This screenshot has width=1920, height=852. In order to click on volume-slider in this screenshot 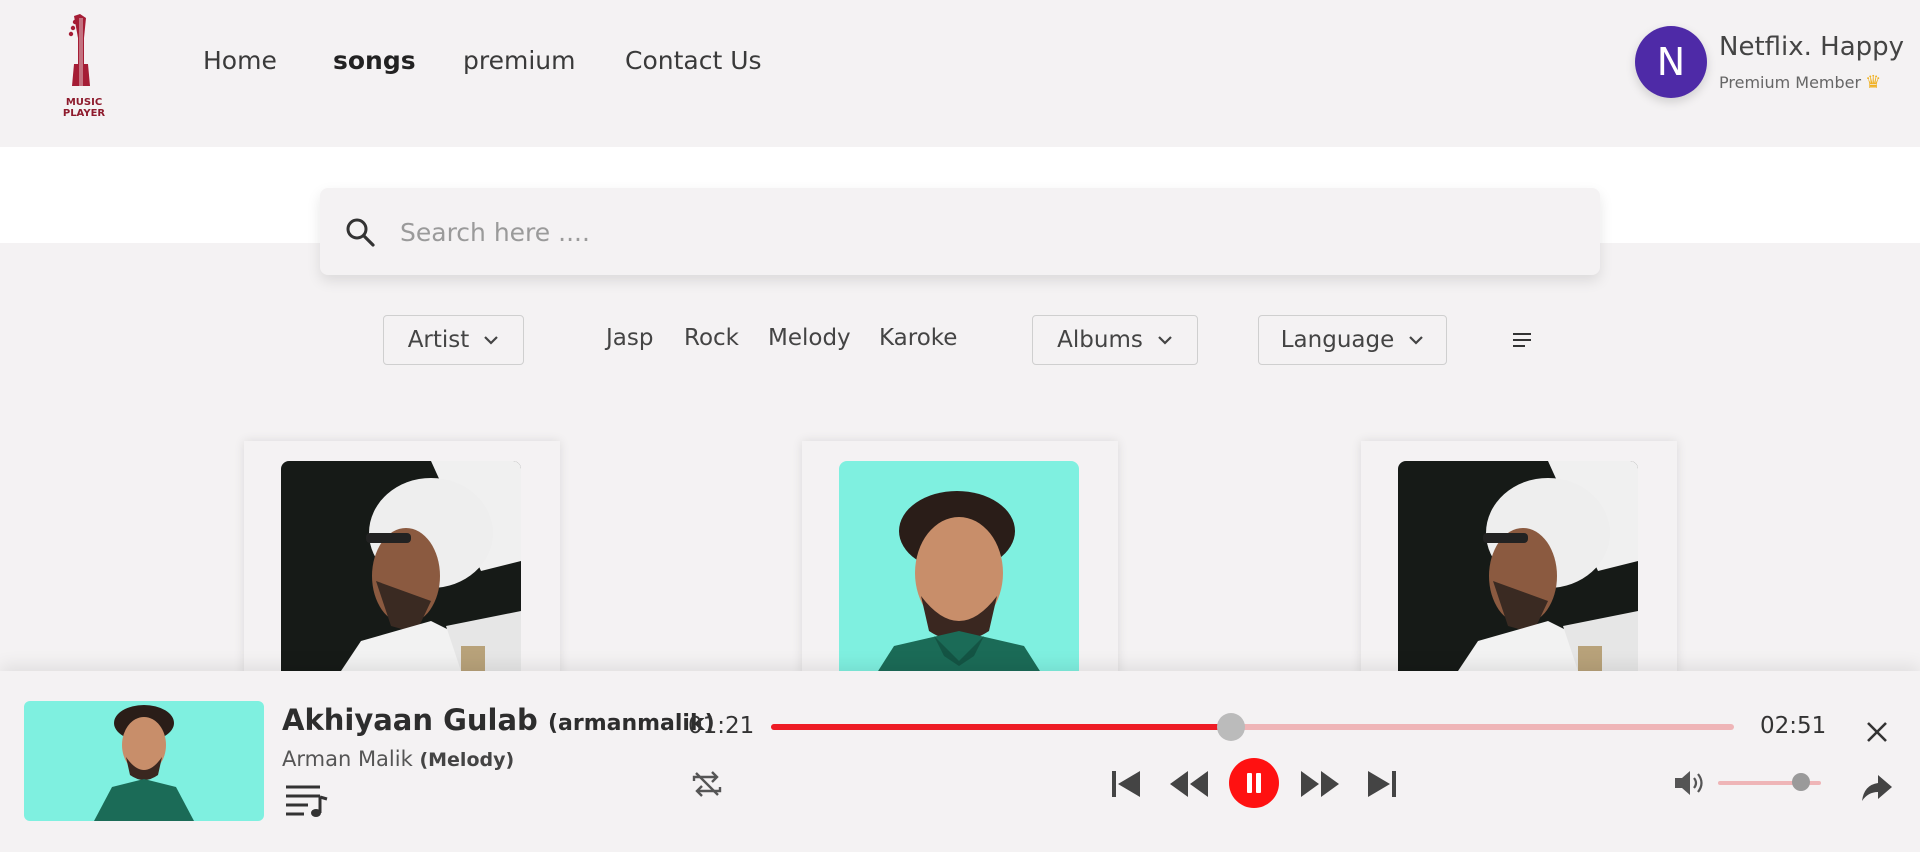, I will do `click(1769, 782)`.